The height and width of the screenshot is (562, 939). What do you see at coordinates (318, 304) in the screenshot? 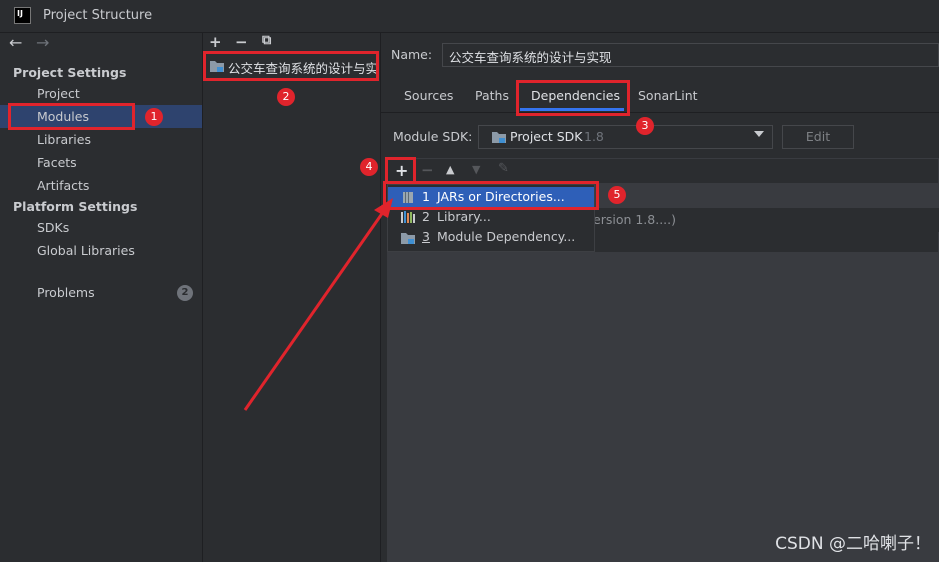
I see `annotation-arrow` at bounding box center [318, 304].